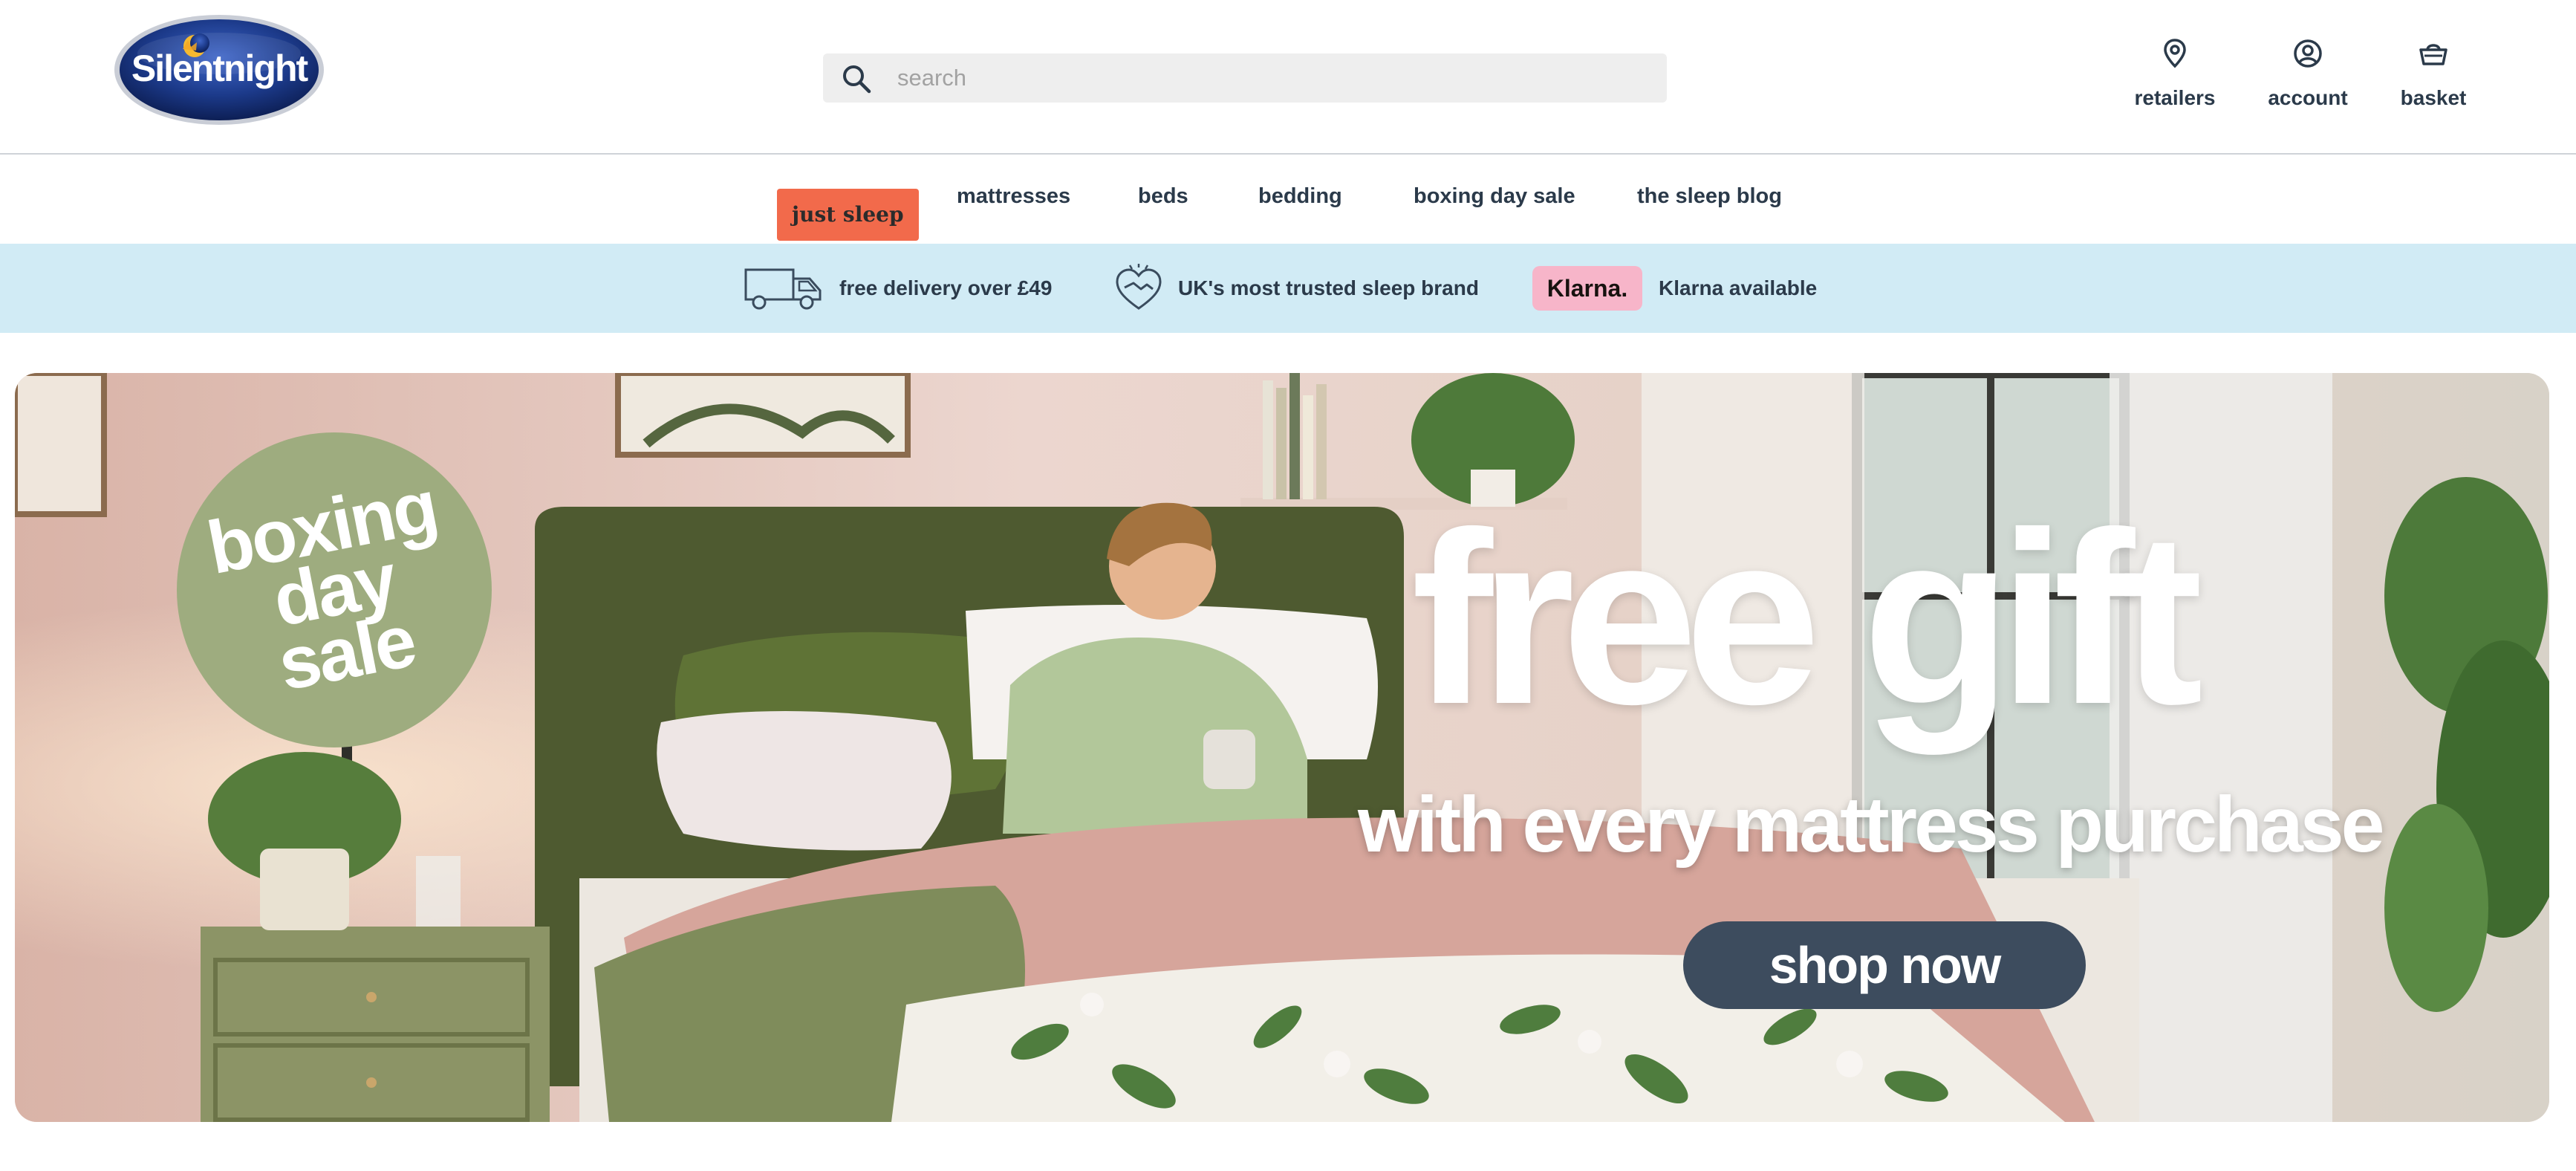  I want to click on hero-subtitle: with every mattress purchase, so click(1871, 825).